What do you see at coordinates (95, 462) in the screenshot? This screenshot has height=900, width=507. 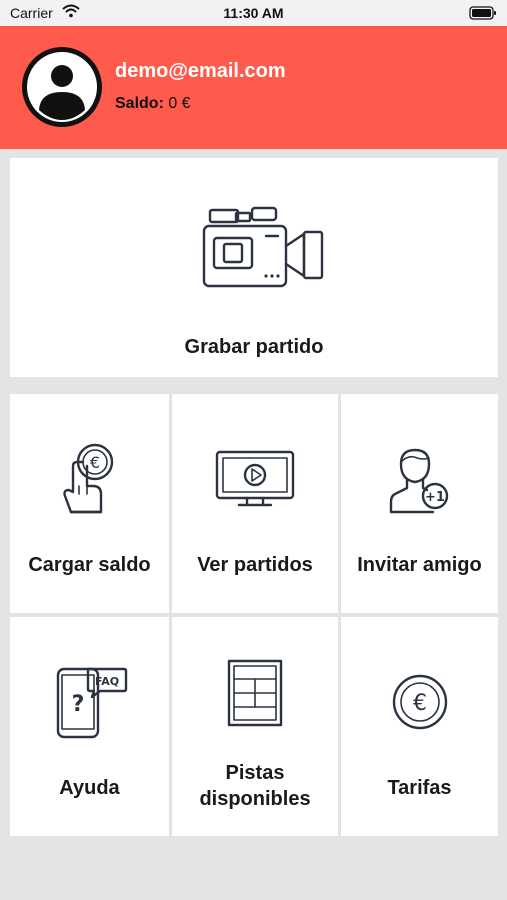 I see `coin-glyph: €` at bounding box center [95, 462].